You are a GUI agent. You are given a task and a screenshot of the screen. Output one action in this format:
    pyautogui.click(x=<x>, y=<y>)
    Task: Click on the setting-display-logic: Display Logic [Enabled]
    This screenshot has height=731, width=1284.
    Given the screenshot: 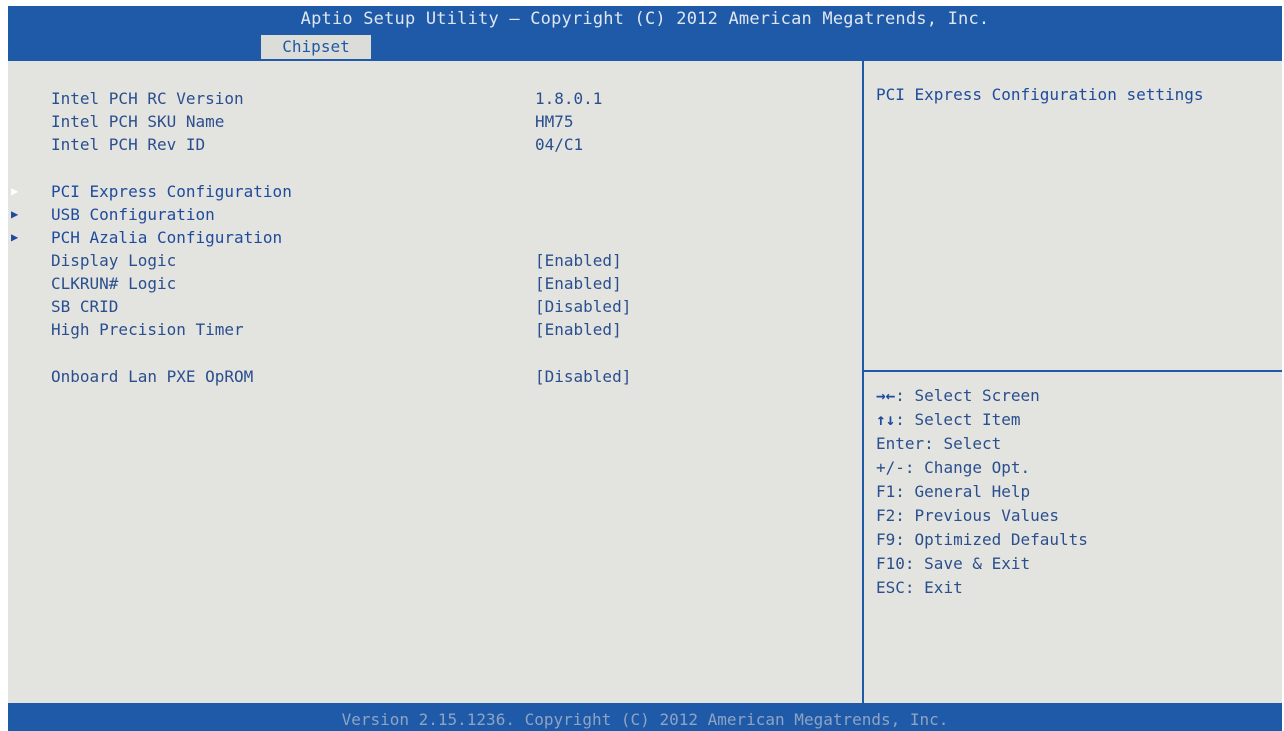 What is the action you would take?
    pyautogui.click(x=451, y=260)
    